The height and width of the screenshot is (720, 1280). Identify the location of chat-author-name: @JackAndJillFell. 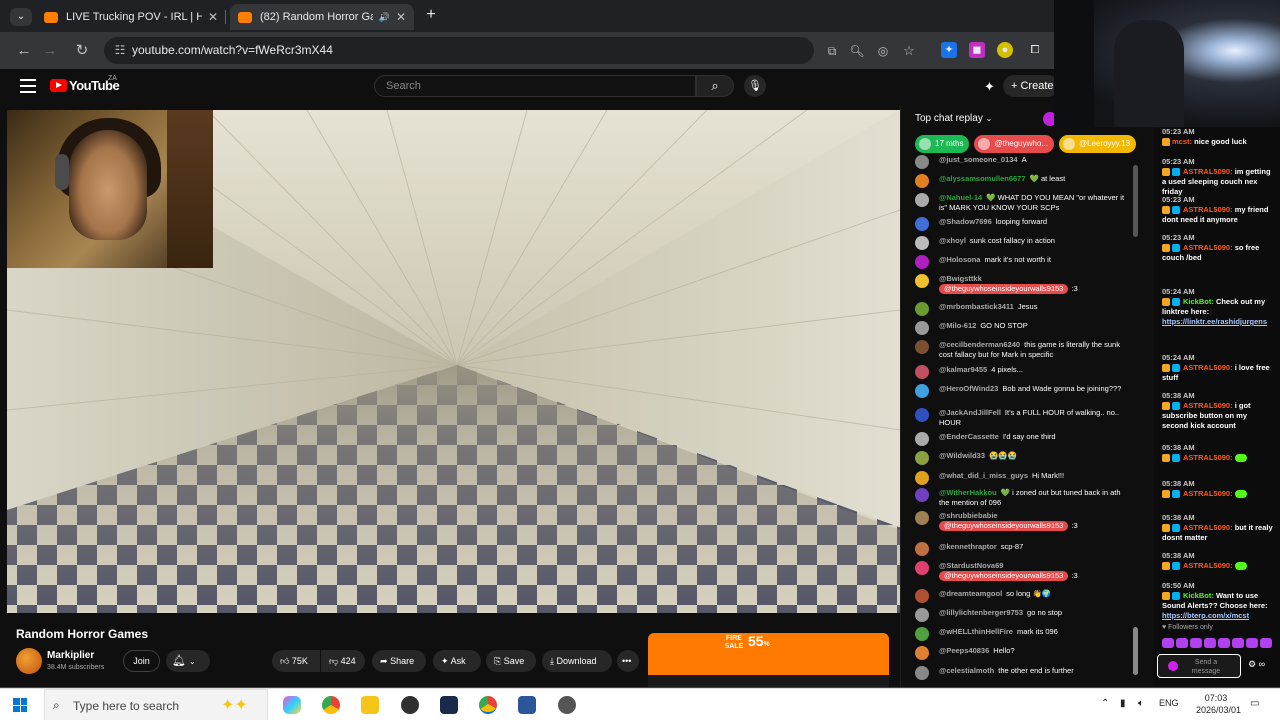
(970, 412).